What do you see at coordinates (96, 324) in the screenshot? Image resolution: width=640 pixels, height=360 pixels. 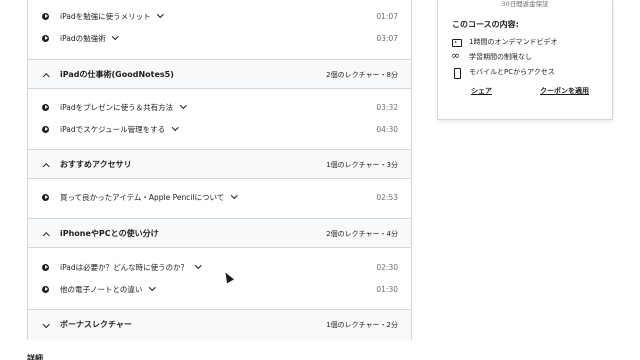 I see `section-title: ボーナスレクチャー` at bounding box center [96, 324].